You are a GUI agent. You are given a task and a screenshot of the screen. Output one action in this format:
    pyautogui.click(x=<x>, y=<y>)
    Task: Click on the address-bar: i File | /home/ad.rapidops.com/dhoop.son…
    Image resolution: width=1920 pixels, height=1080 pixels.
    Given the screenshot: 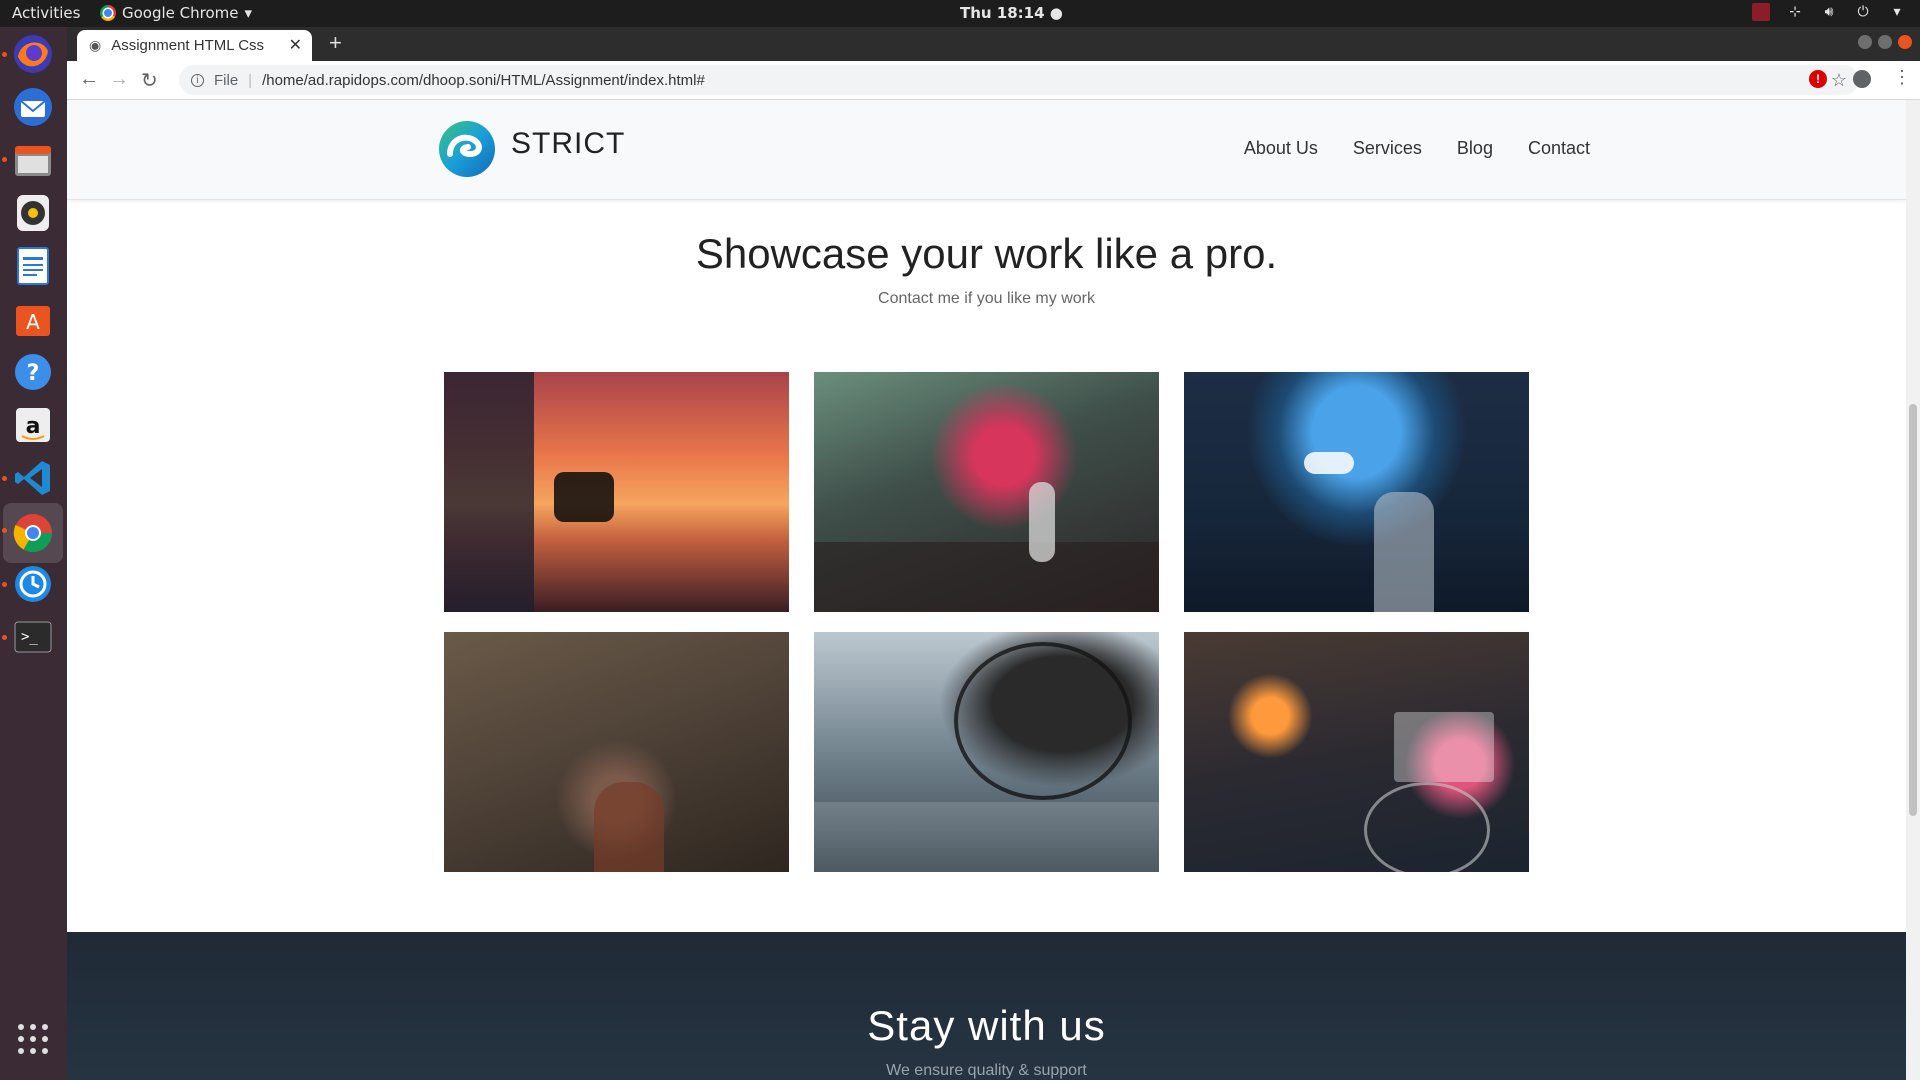 What is the action you would take?
    pyautogui.click(x=1019, y=80)
    